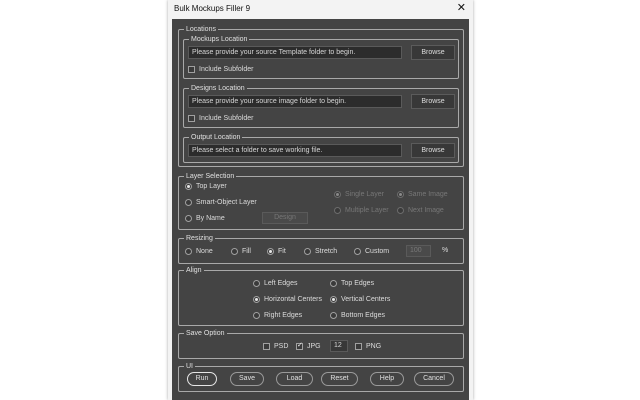  I want to click on resize-none-radio, so click(188, 251).